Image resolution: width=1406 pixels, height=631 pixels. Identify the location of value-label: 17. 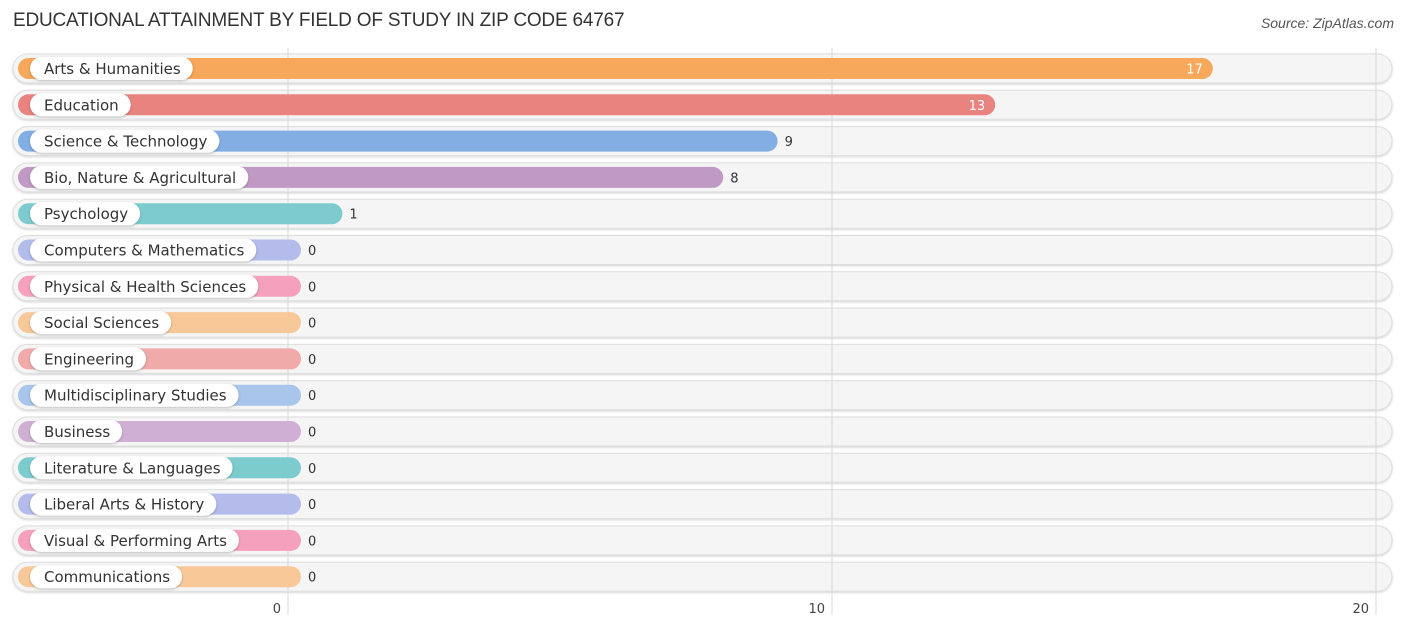
(1194, 70).